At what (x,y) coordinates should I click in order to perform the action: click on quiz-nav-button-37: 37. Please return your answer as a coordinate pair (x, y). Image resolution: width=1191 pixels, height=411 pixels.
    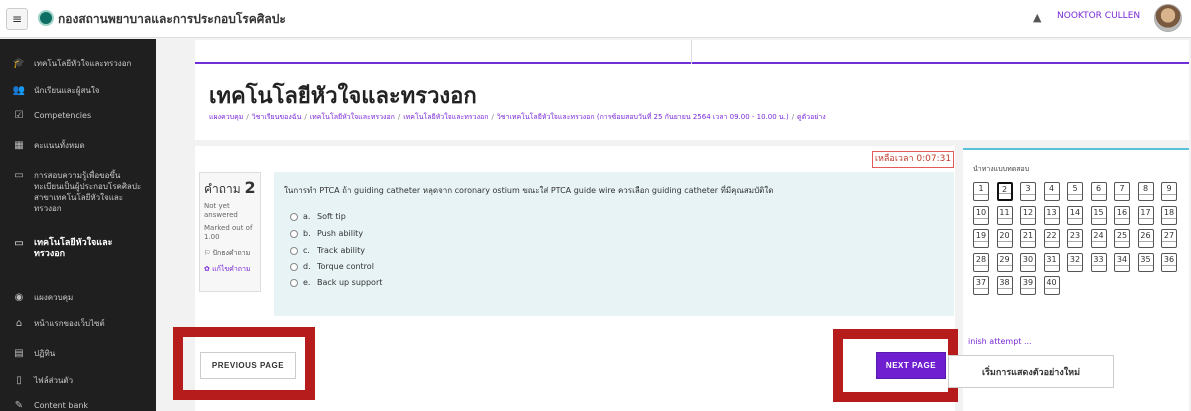
    Looking at the image, I should click on (981, 285).